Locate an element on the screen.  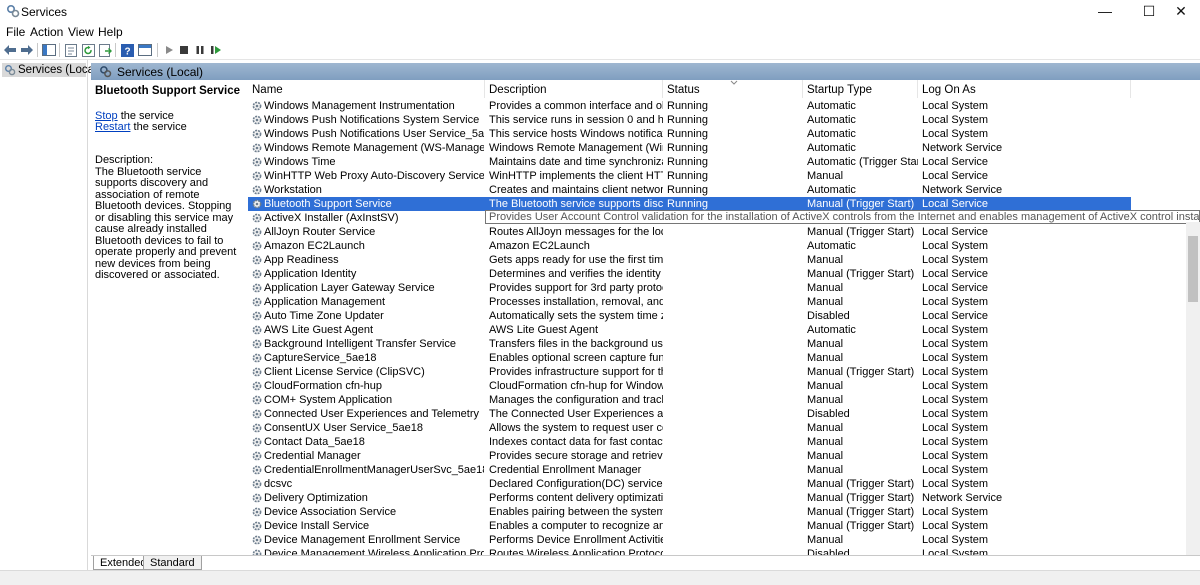
start-service-icon is located at coordinates (169, 50).